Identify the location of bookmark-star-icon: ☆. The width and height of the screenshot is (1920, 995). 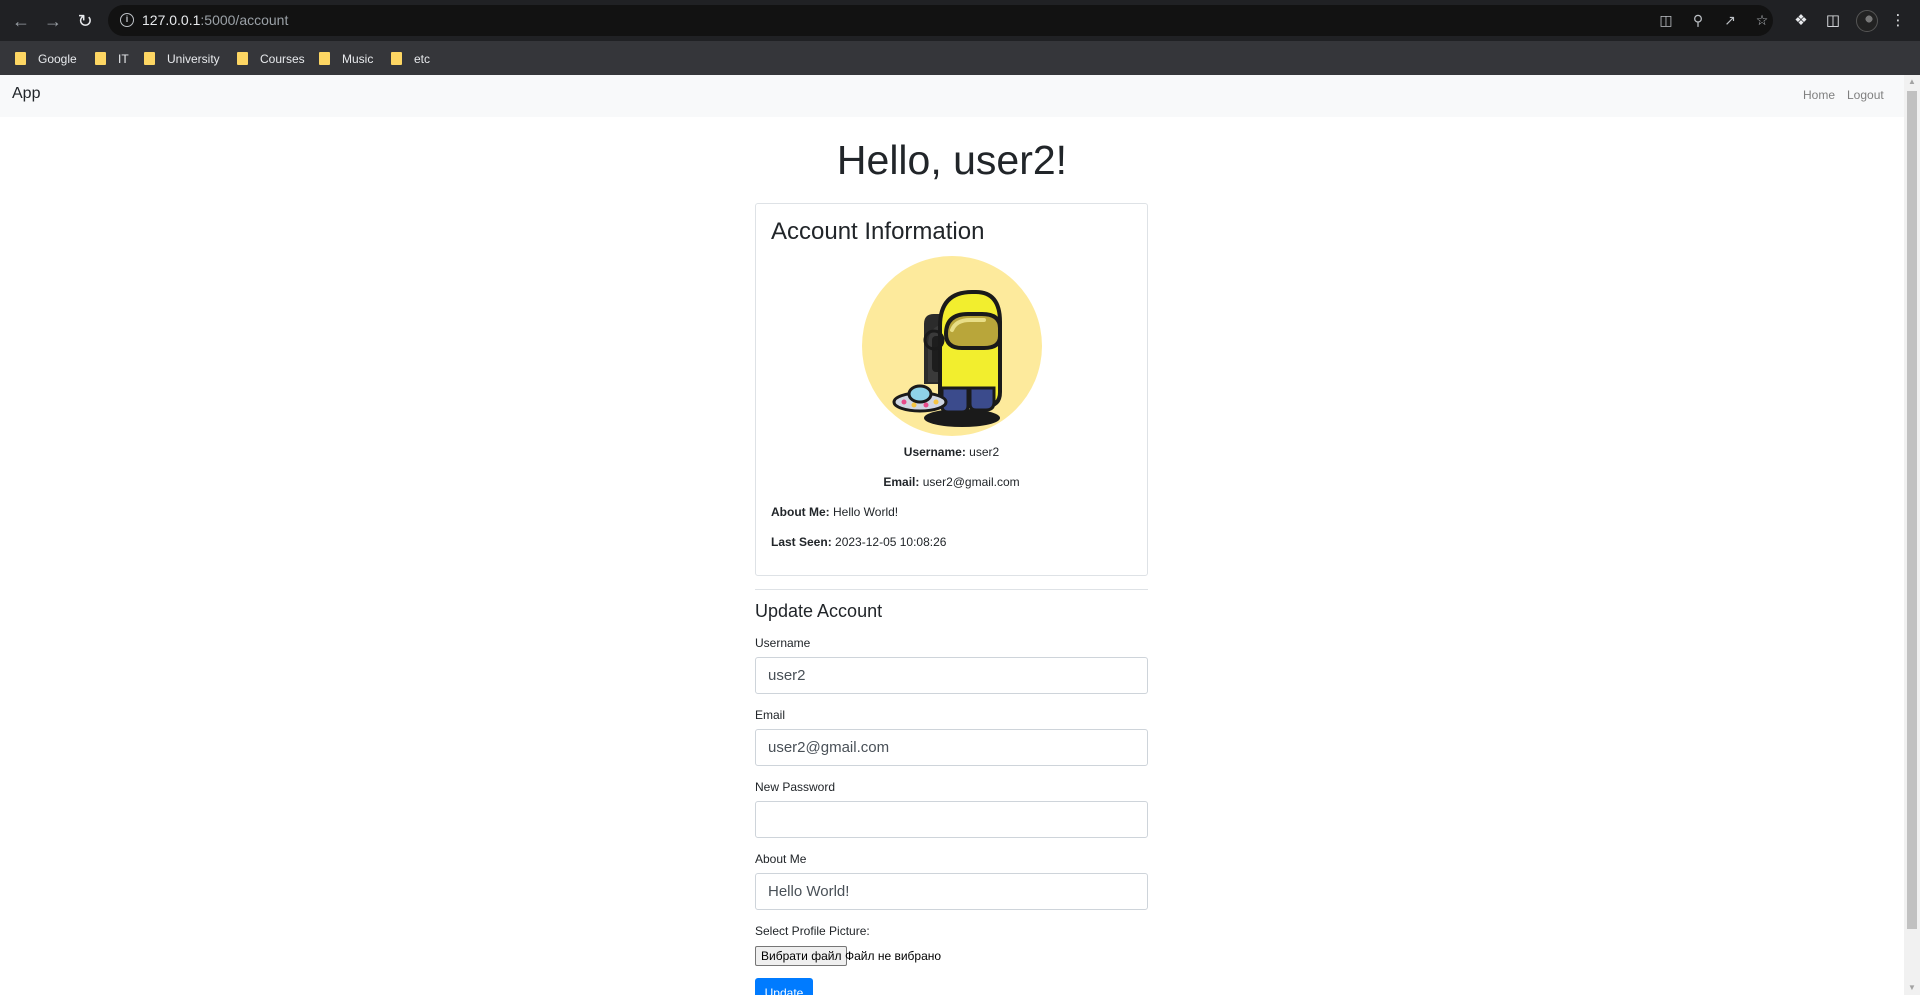
(1762, 20).